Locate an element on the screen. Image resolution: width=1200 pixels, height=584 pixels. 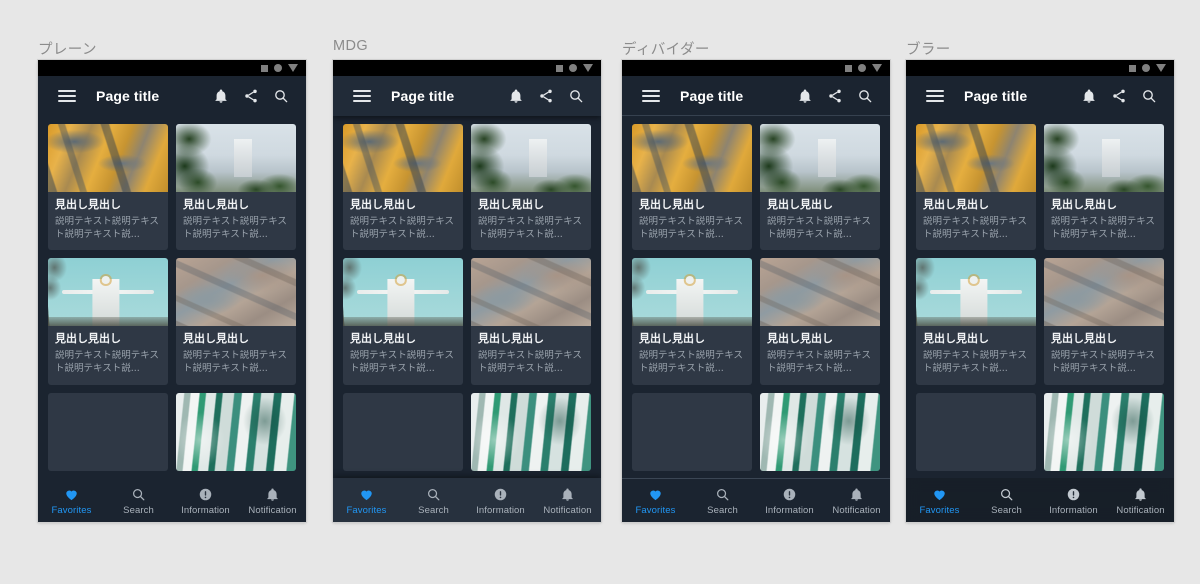
bottom-nav-label: Information is located at coordinates (205, 510).